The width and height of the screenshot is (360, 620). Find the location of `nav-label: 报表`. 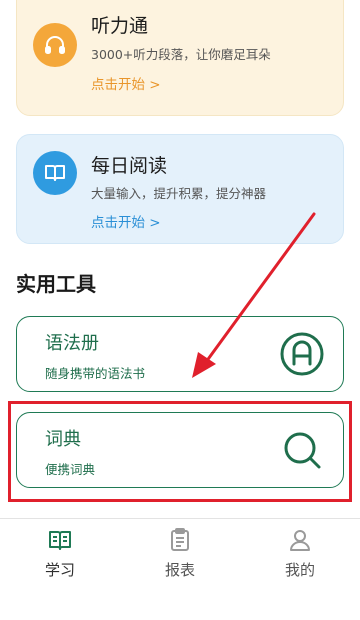

nav-label: 报表 is located at coordinates (179, 570).